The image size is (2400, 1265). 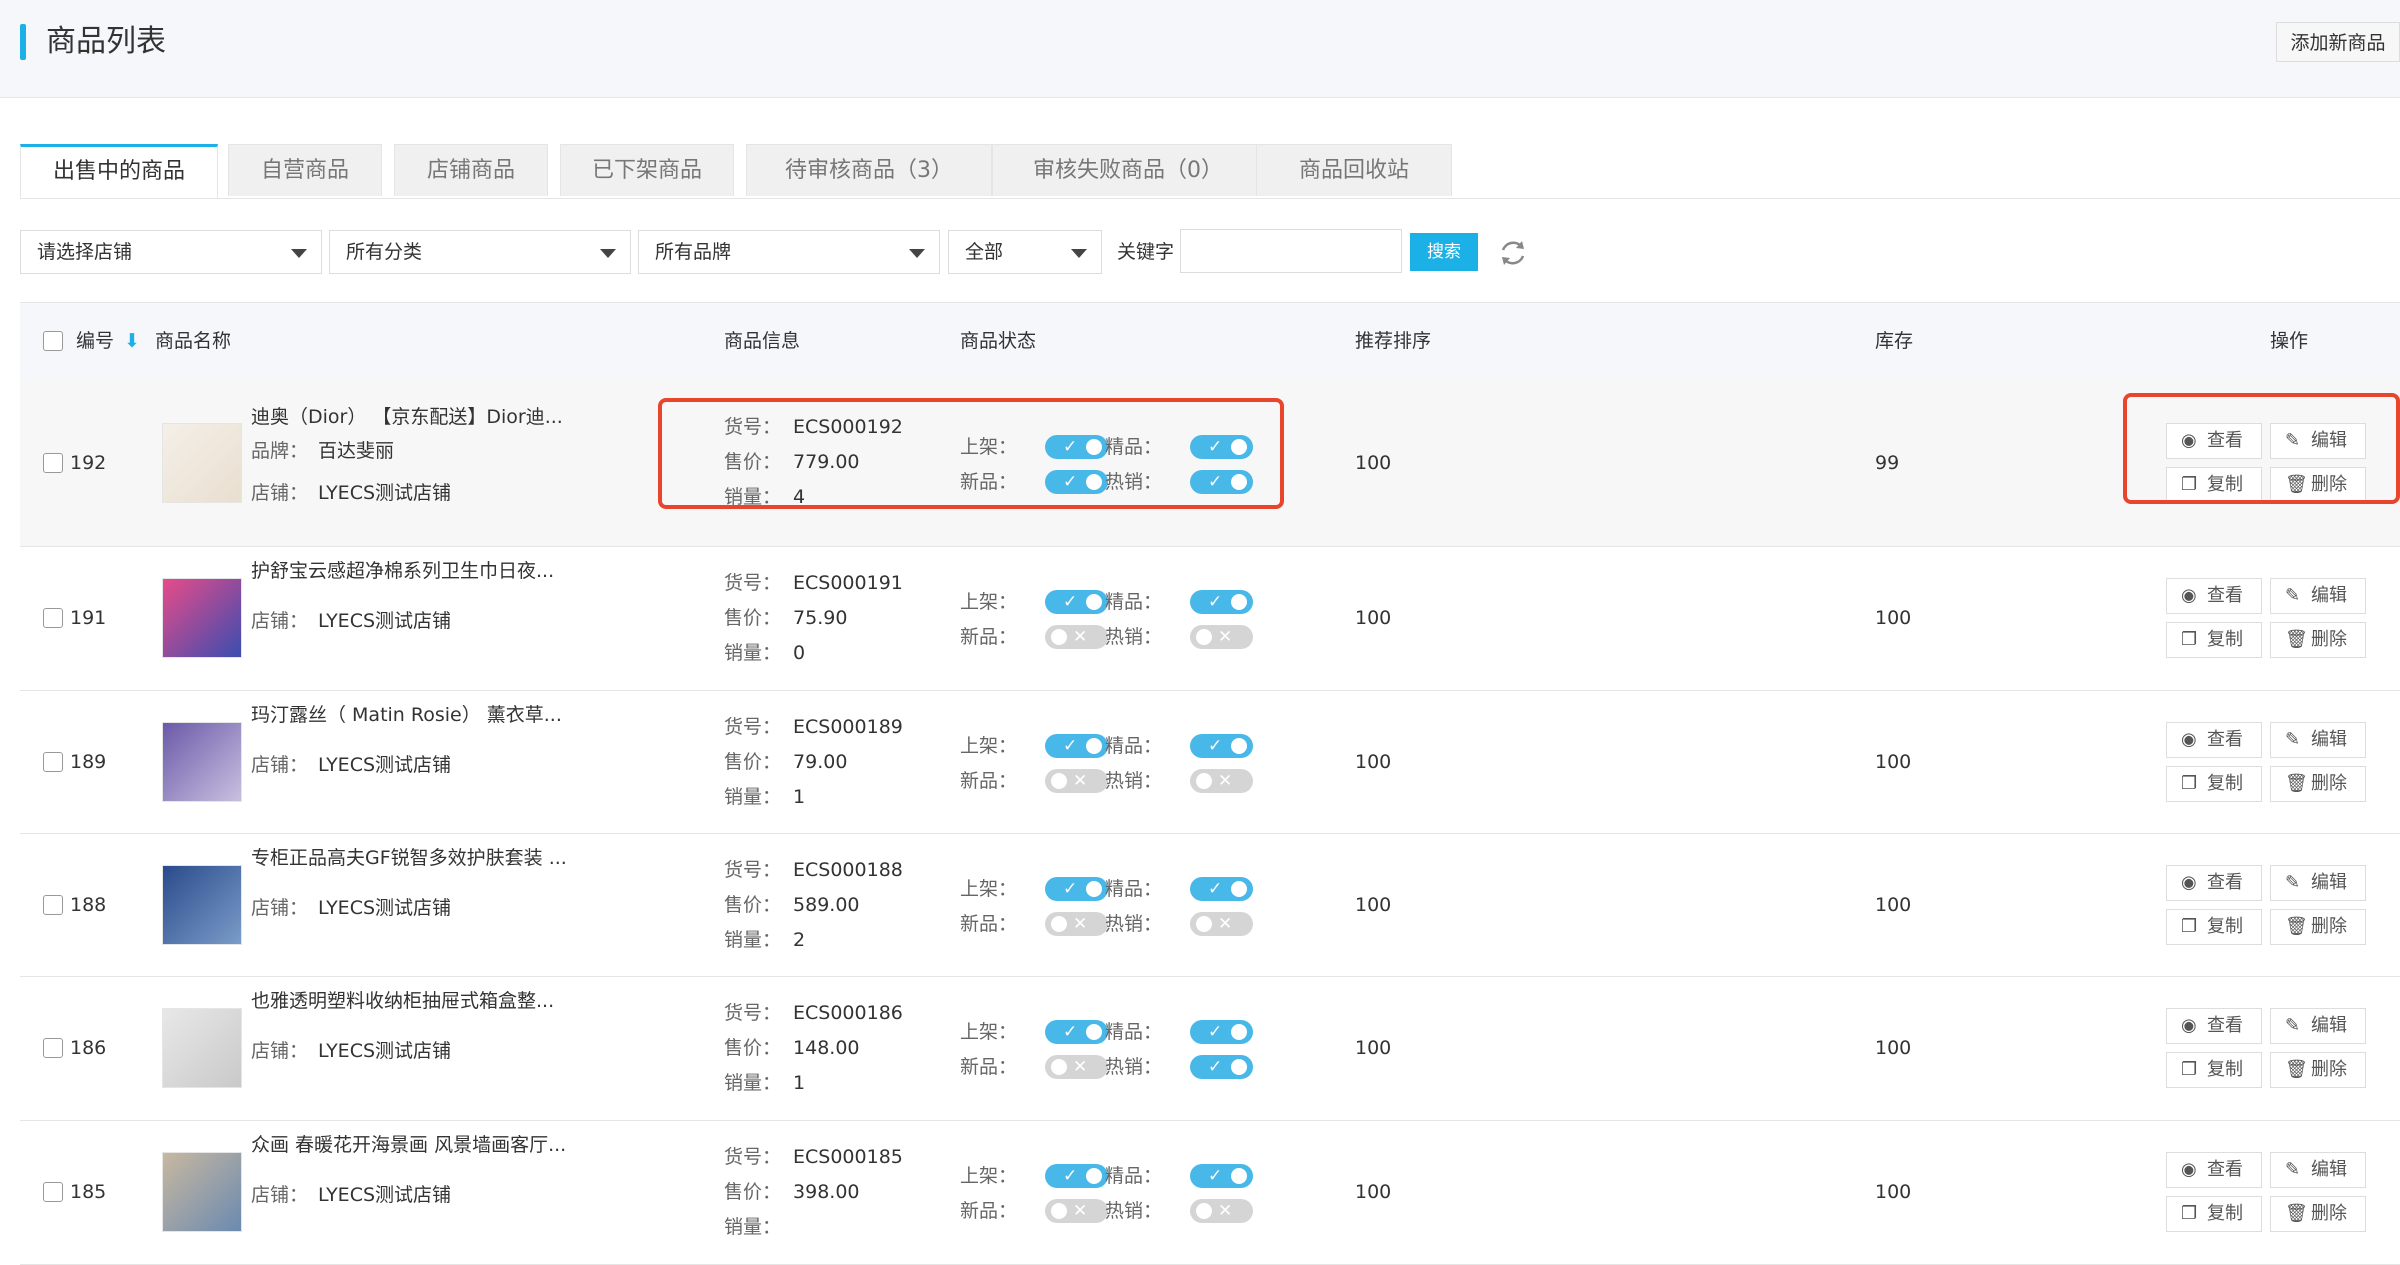 I want to click on col-id-header: 编号 ⬇, so click(x=108, y=341).